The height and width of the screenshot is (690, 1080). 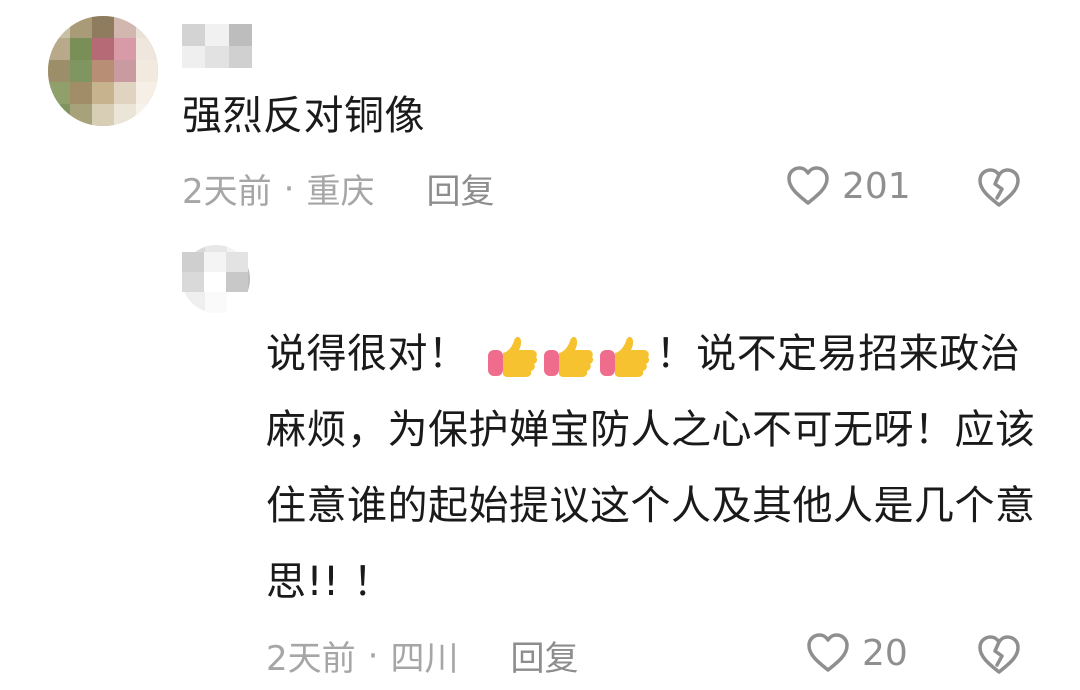 I want to click on comment-time: 2天前, so click(x=227, y=192).